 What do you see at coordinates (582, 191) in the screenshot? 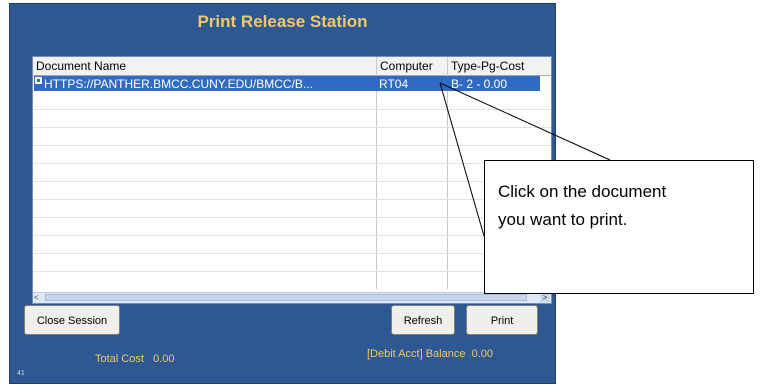
I see `callout-line-1: Click on the document` at bounding box center [582, 191].